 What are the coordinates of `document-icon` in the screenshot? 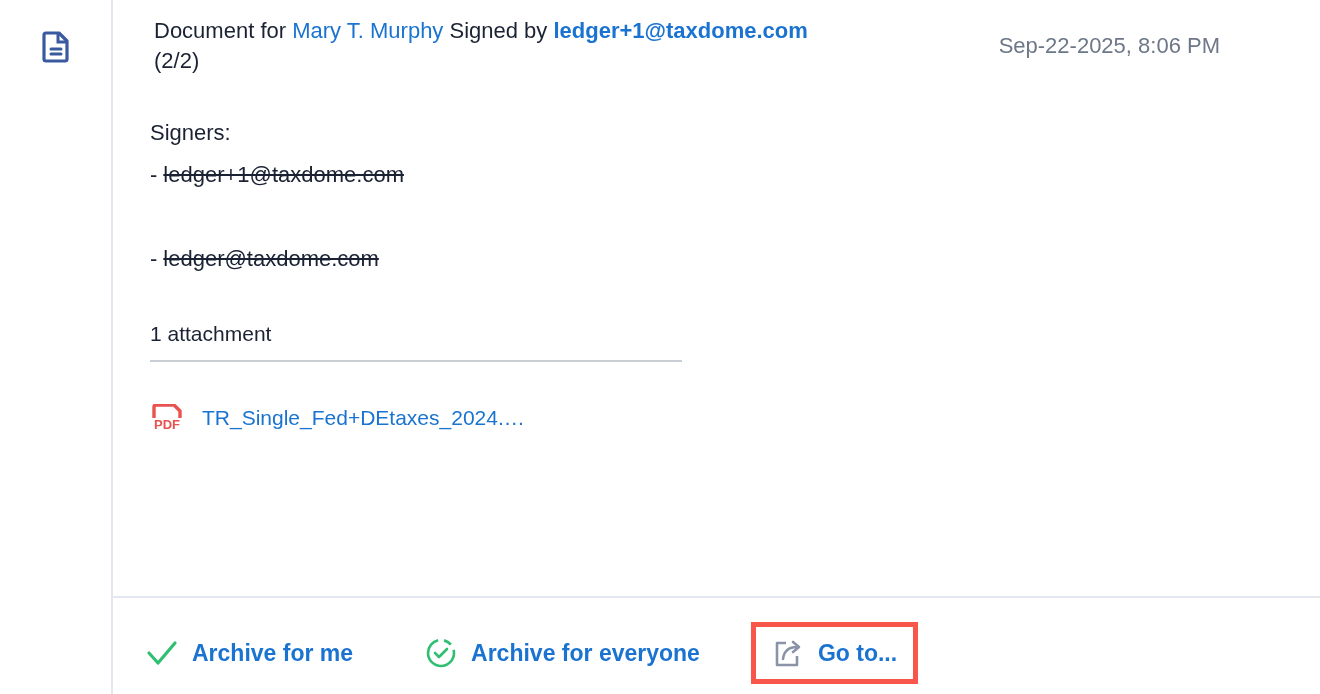 It's located at (55, 47).